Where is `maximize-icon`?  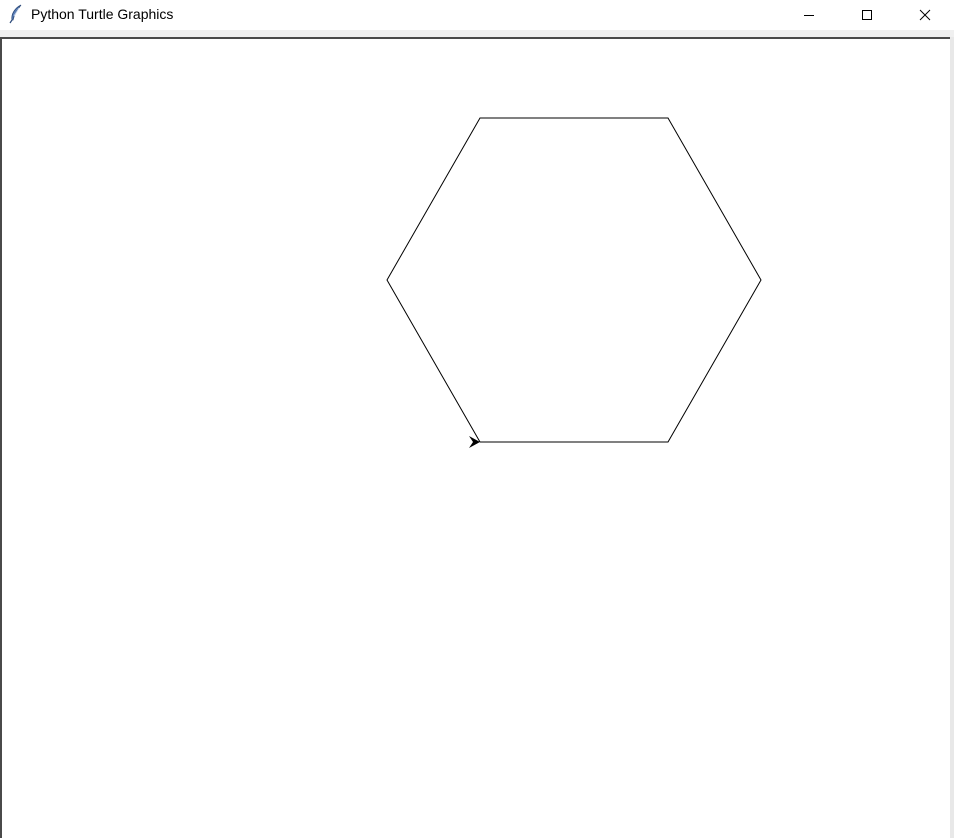 maximize-icon is located at coordinates (867, 15).